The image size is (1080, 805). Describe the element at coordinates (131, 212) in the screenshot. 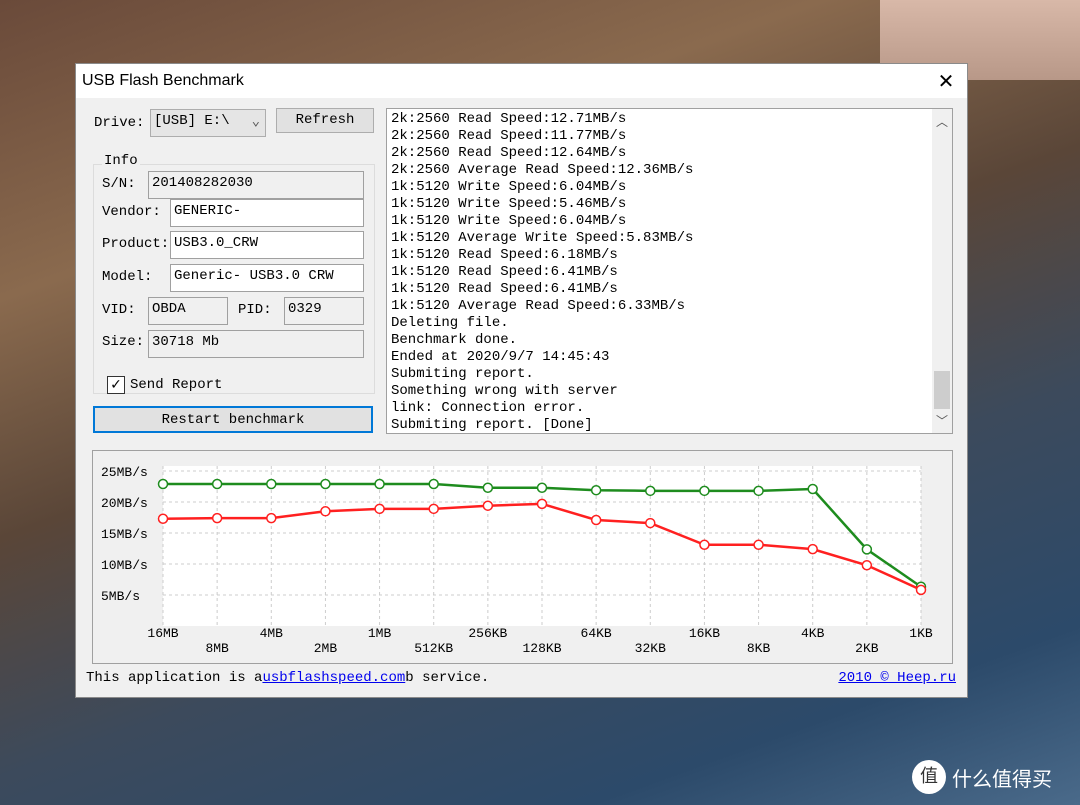

I see `vendor-label: Vendor:` at that location.